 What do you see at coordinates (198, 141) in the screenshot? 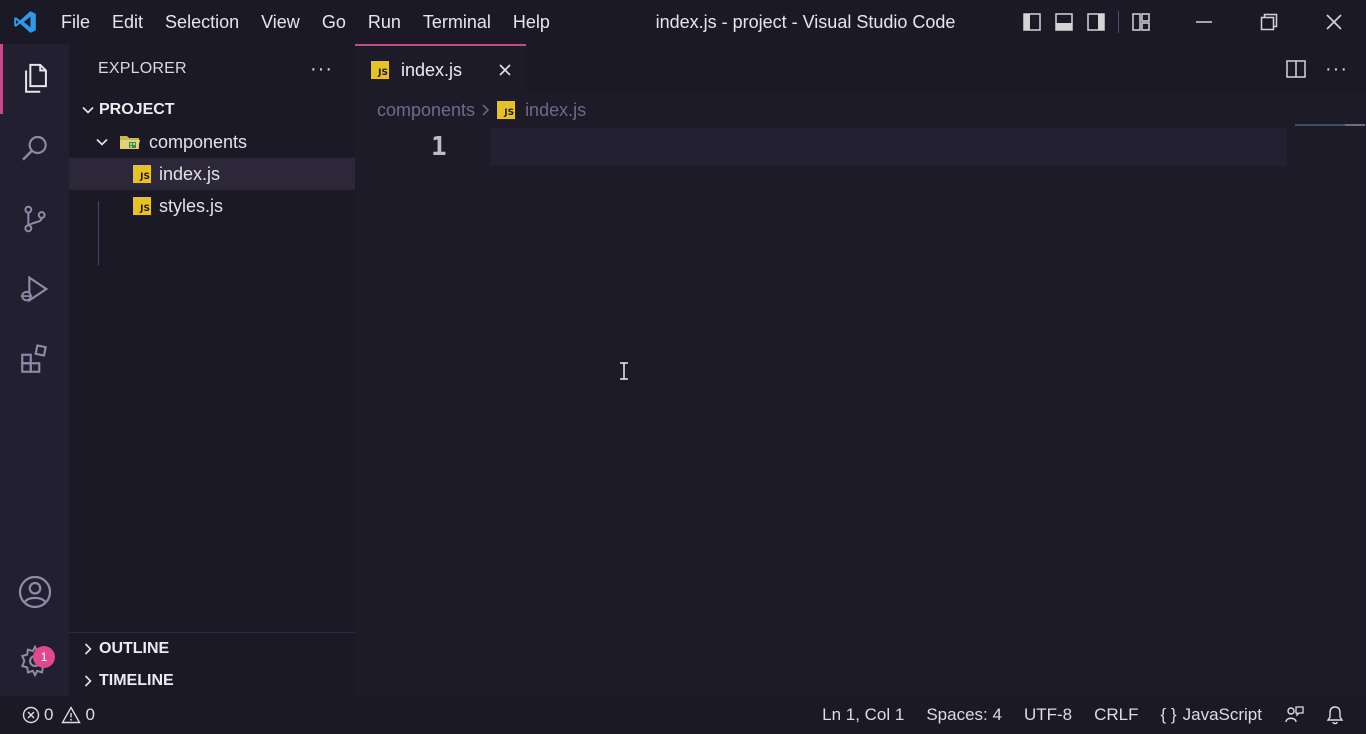
I see `folder-label: components` at bounding box center [198, 141].